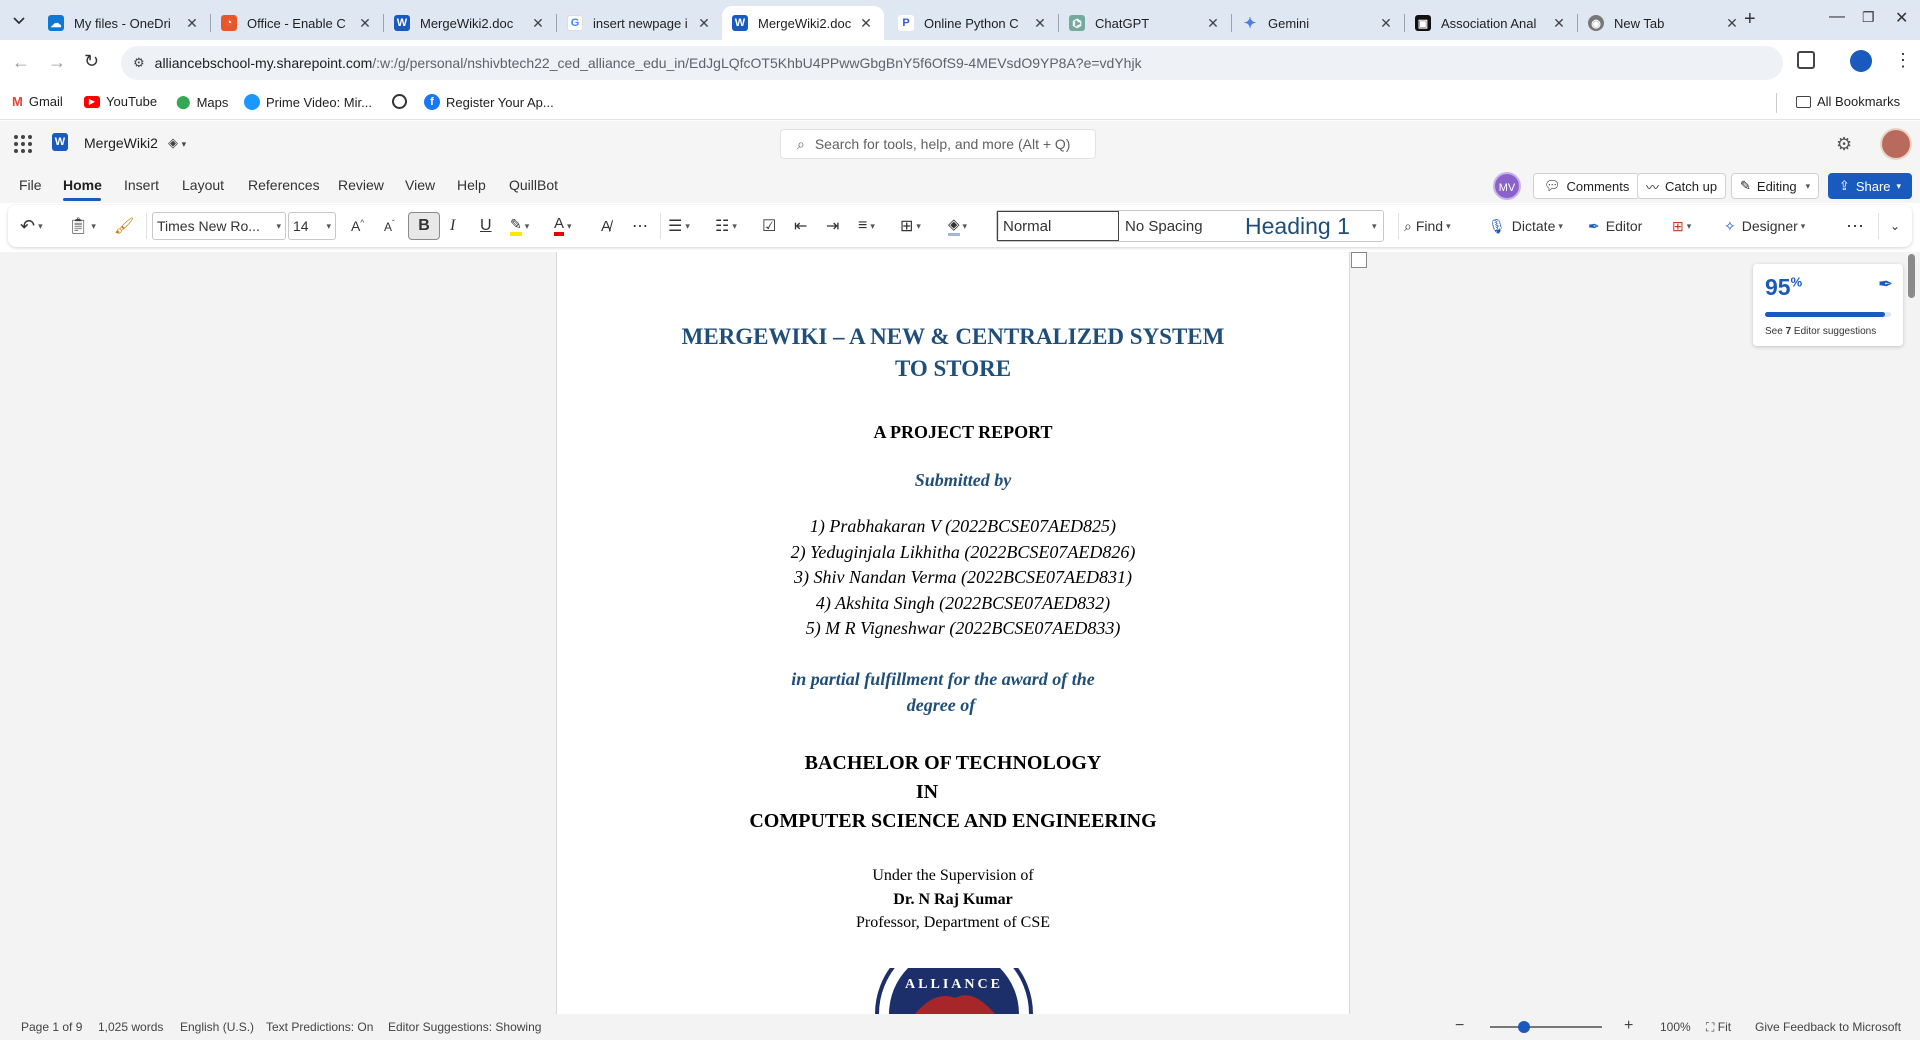 The width and height of the screenshot is (1920, 1040). What do you see at coordinates (452, 226) in the screenshot?
I see `italic-button: I` at bounding box center [452, 226].